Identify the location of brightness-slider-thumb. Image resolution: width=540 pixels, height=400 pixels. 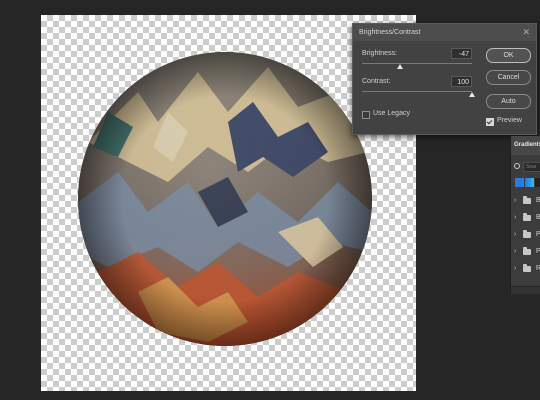
(400, 66).